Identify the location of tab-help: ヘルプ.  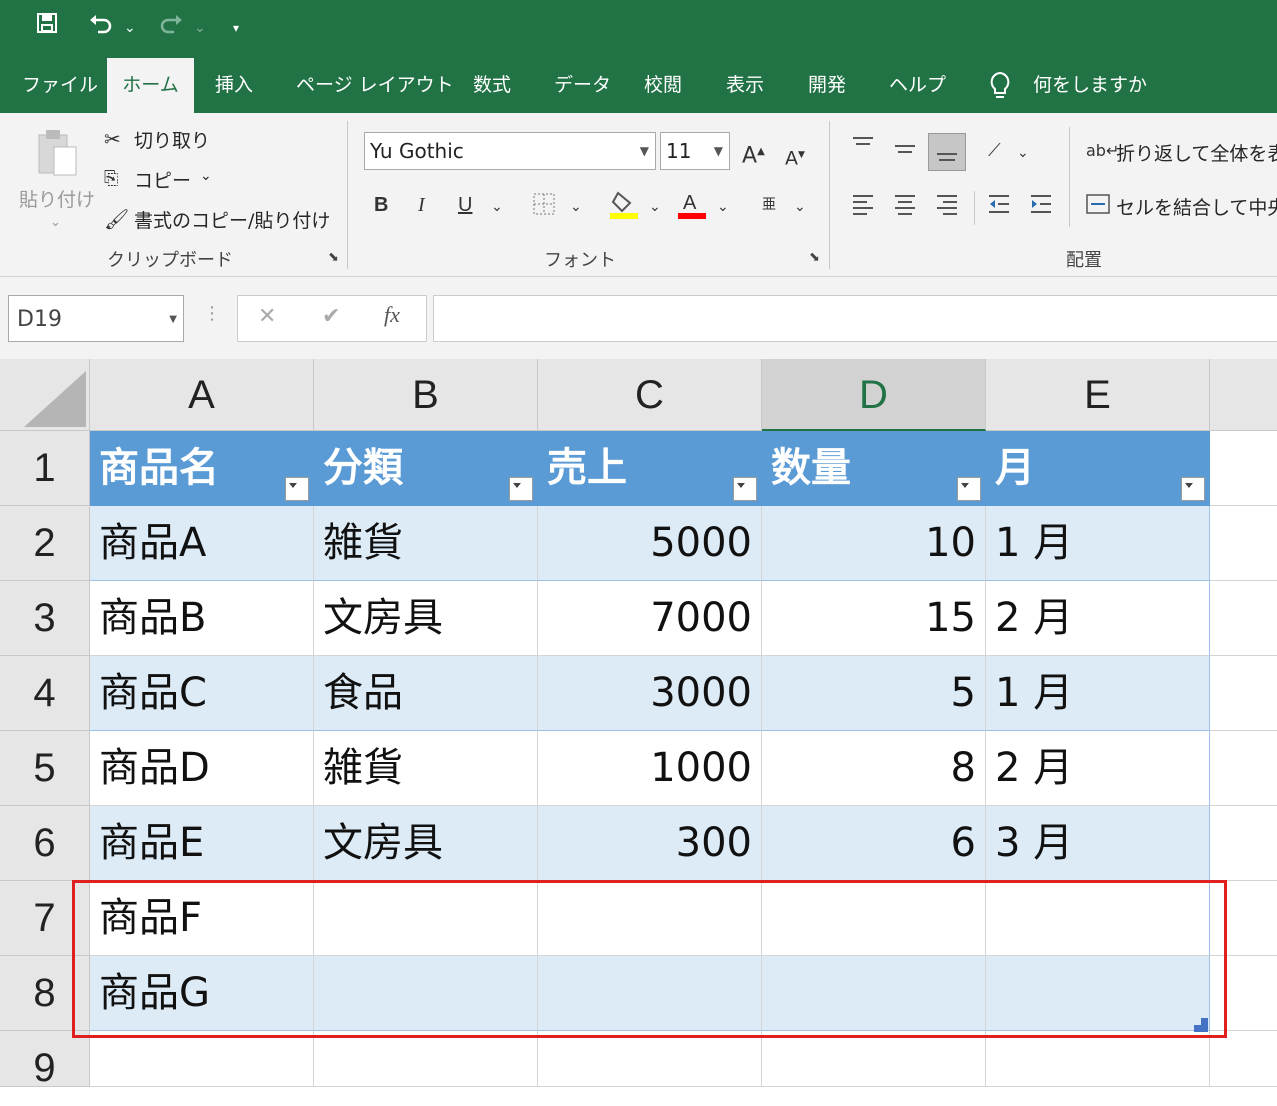
(917, 85).